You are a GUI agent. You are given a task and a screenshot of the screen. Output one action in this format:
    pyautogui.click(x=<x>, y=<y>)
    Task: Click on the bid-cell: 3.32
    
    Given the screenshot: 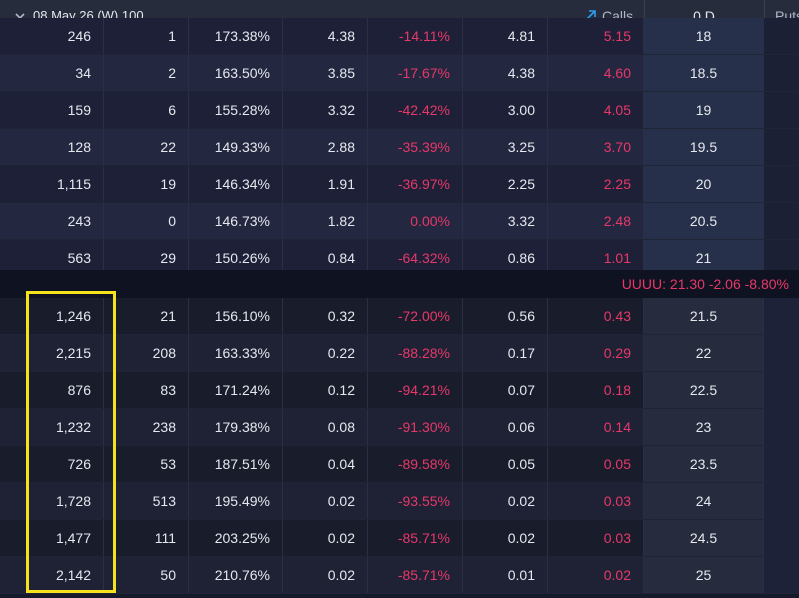 What is the action you would take?
    pyautogui.click(x=325, y=110)
    